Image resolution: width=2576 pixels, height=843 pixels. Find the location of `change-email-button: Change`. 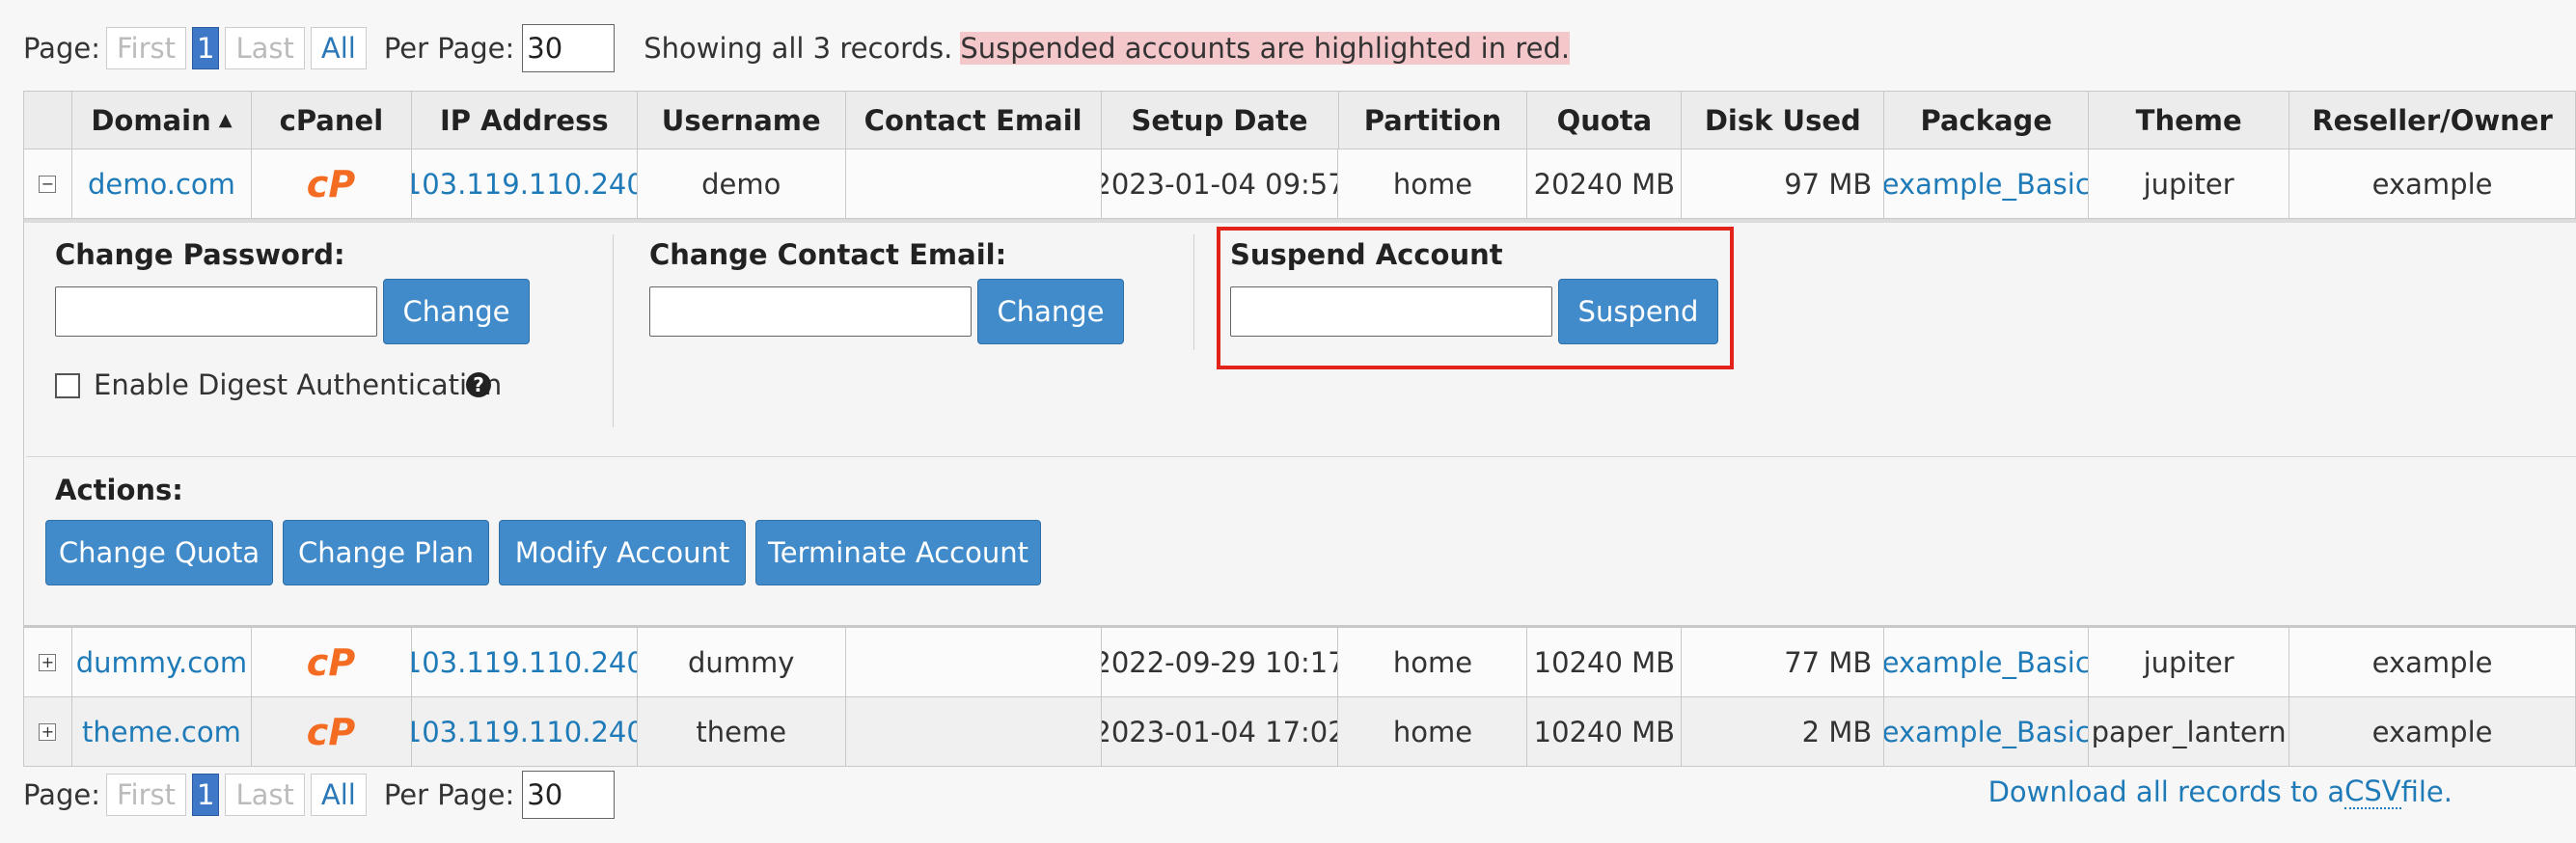

change-email-button: Change is located at coordinates (1050, 311).